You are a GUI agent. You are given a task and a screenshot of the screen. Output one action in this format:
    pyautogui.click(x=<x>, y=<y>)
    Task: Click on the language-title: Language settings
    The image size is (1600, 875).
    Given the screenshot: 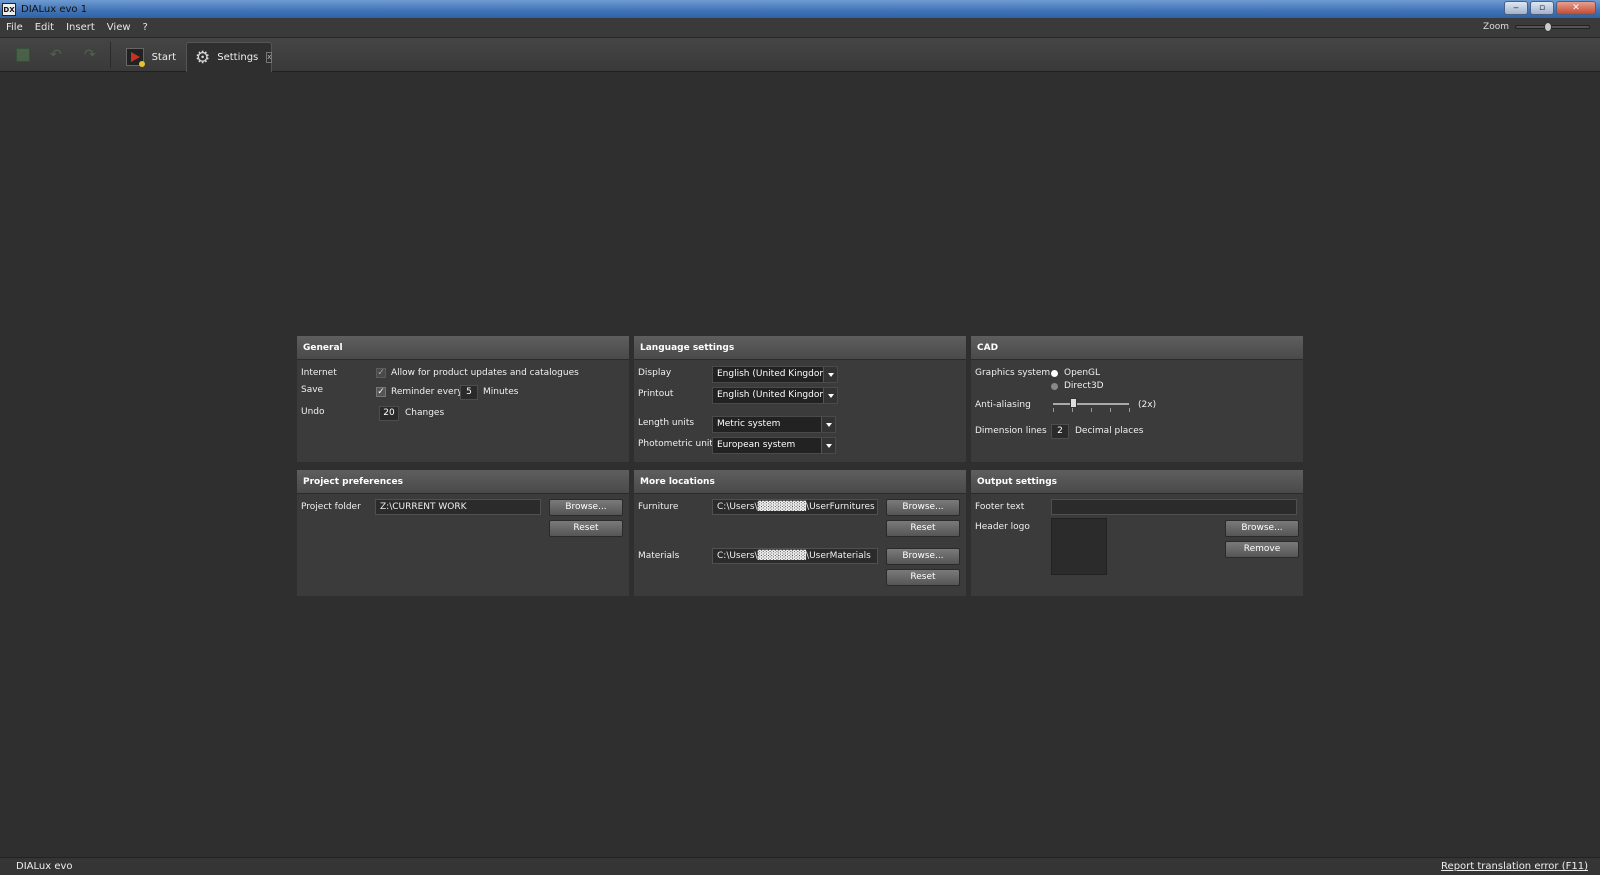 What is the action you would take?
    pyautogui.click(x=800, y=348)
    